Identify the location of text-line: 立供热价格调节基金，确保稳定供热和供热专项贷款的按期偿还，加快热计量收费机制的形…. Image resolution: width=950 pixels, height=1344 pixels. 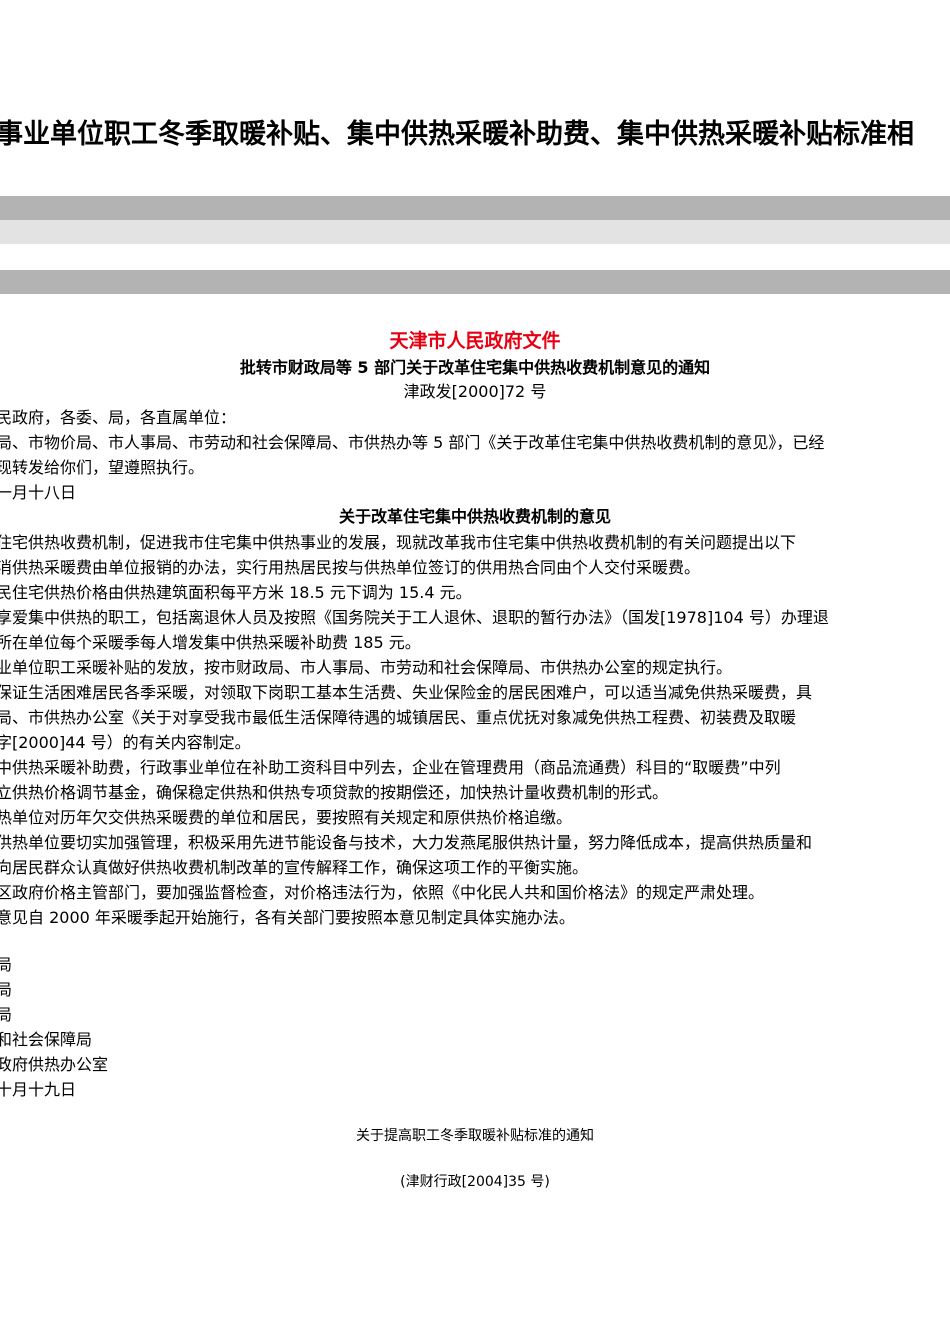
(334, 792).